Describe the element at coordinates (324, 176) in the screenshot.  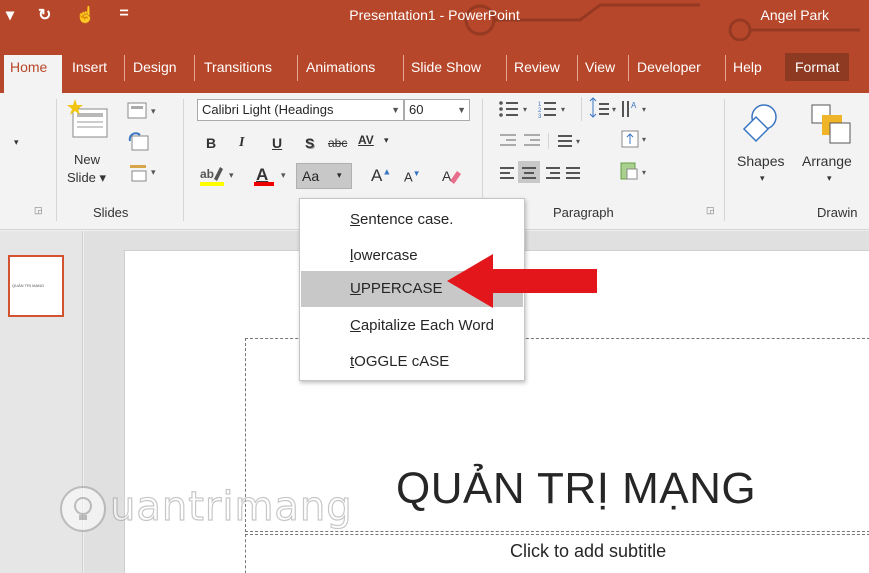
I see `change-case-button: Aa ▾` at that location.